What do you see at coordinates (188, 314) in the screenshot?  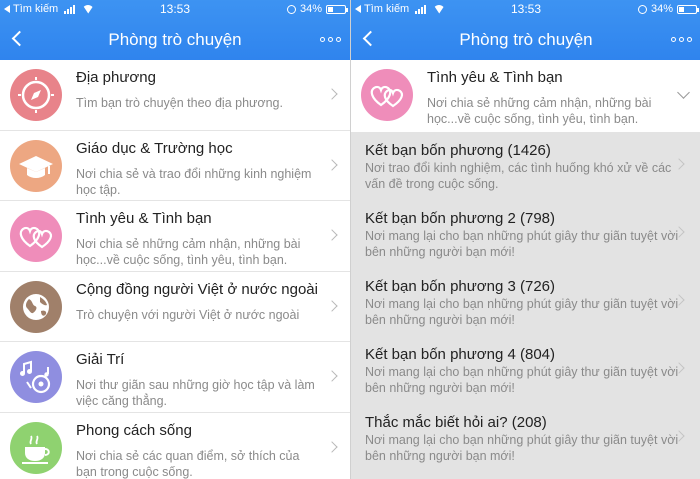 I see `category-desc: Trò chuyện với người Việt ở nước ngoài` at bounding box center [188, 314].